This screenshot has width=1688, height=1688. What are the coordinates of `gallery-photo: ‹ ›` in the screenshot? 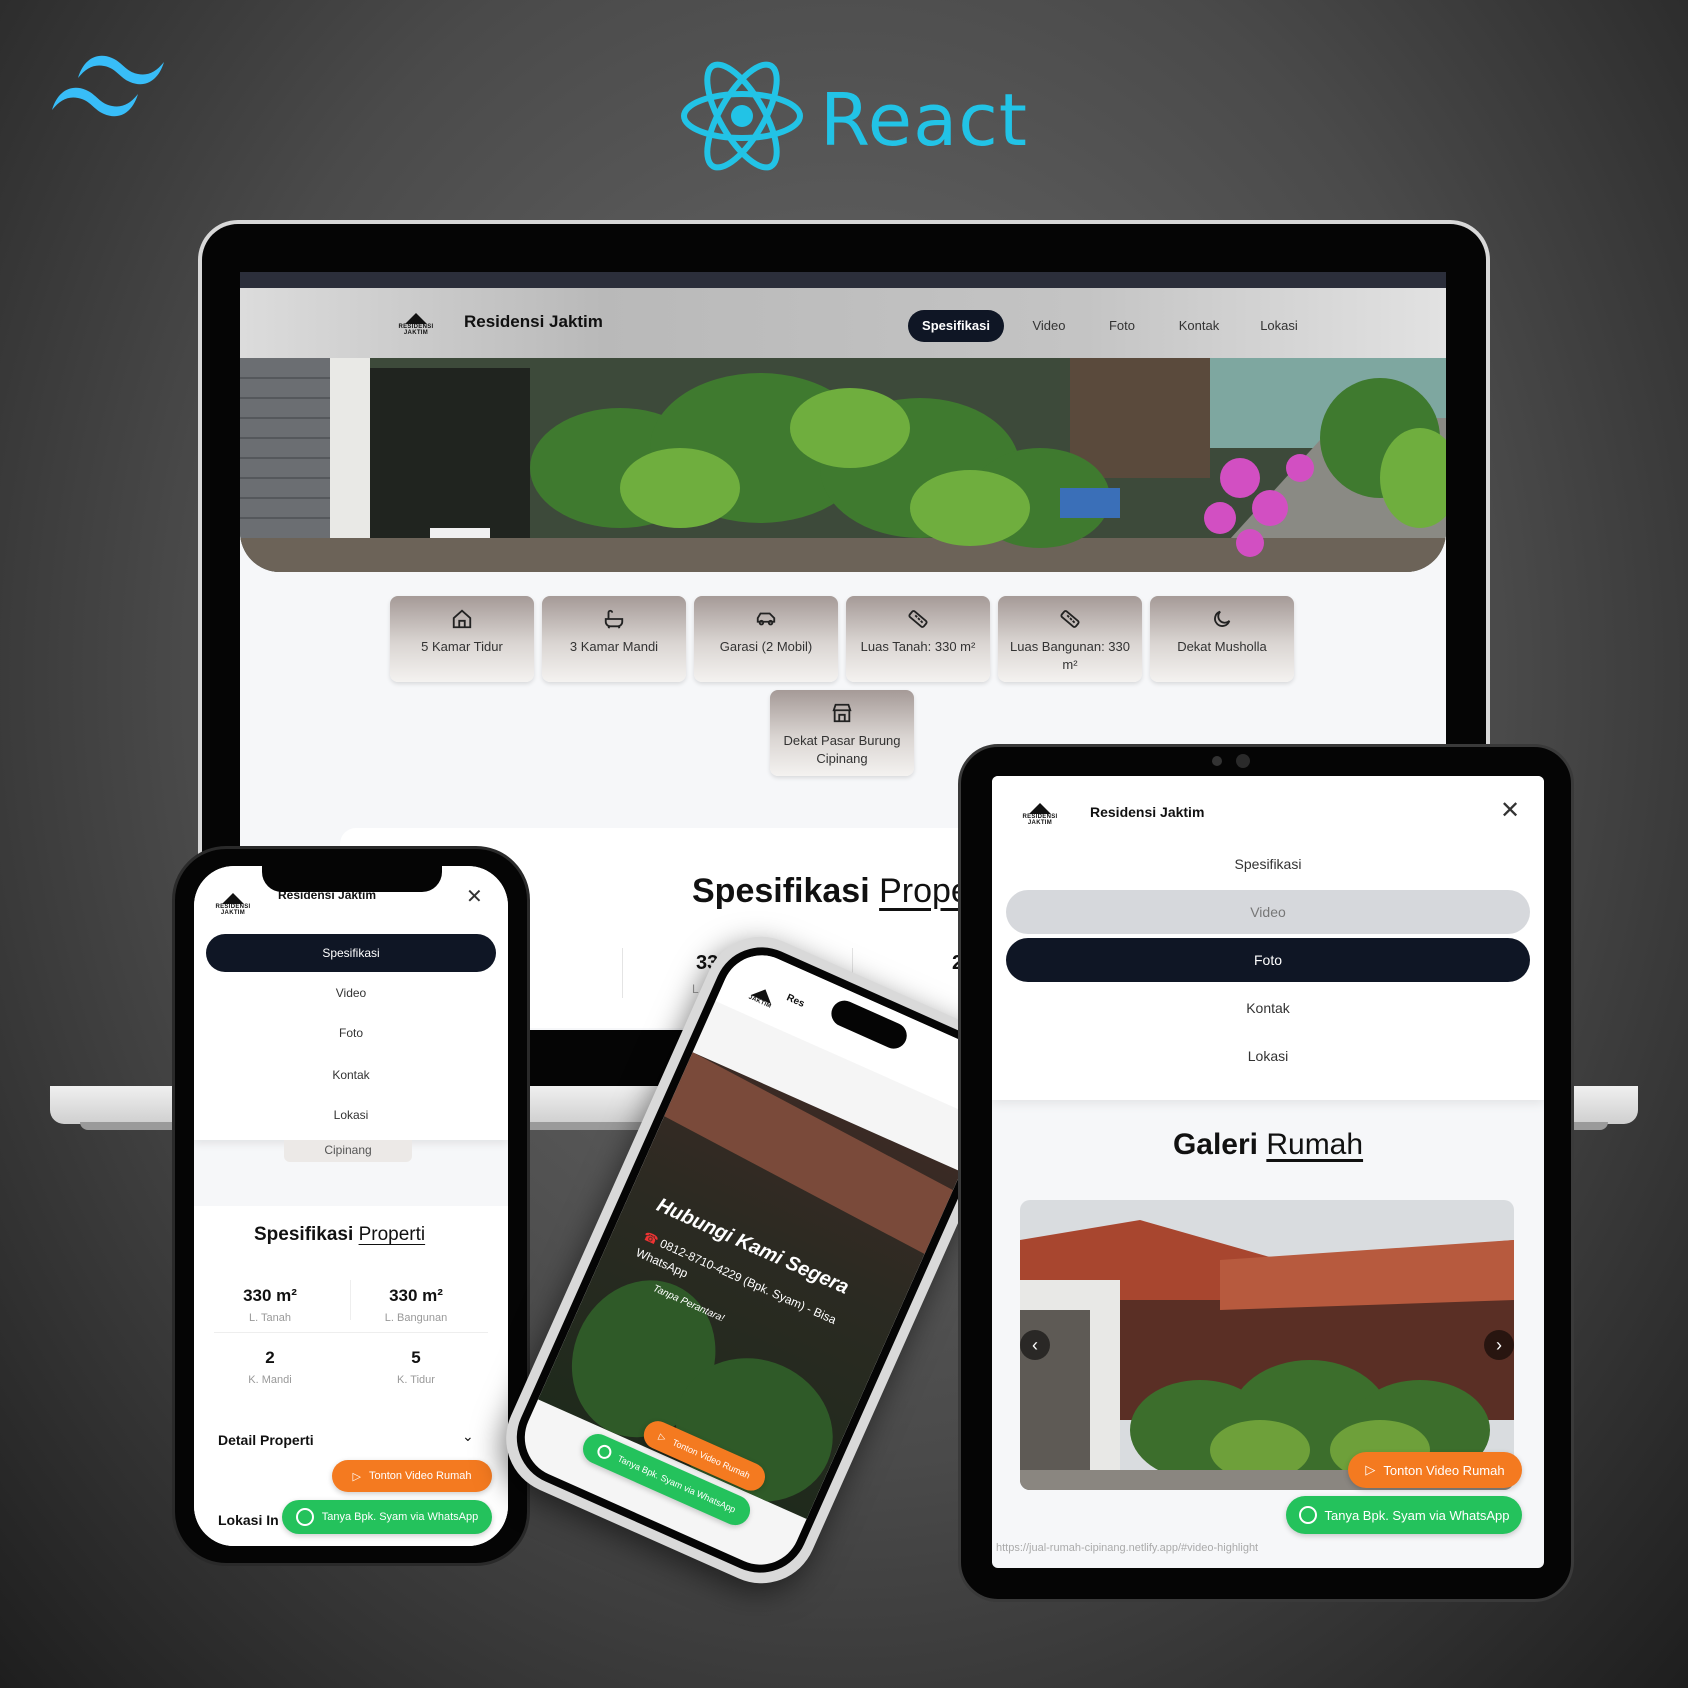 It's located at (1267, 1345).